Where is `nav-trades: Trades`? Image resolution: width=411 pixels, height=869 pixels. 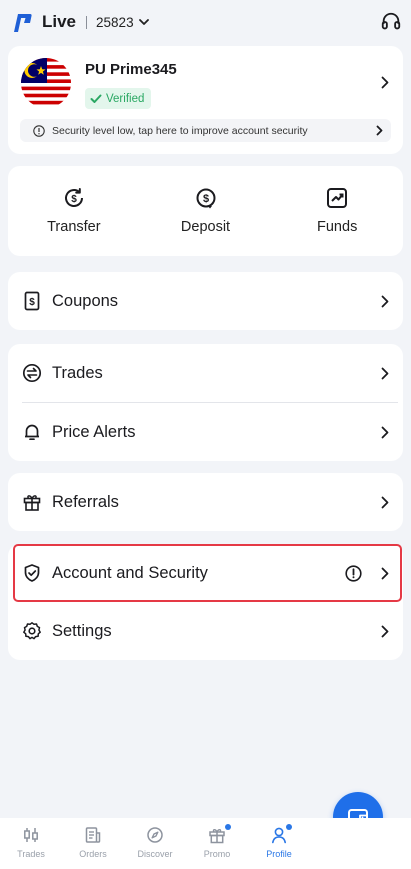
nav-trades: Trades is located at coordinates (31, 843).